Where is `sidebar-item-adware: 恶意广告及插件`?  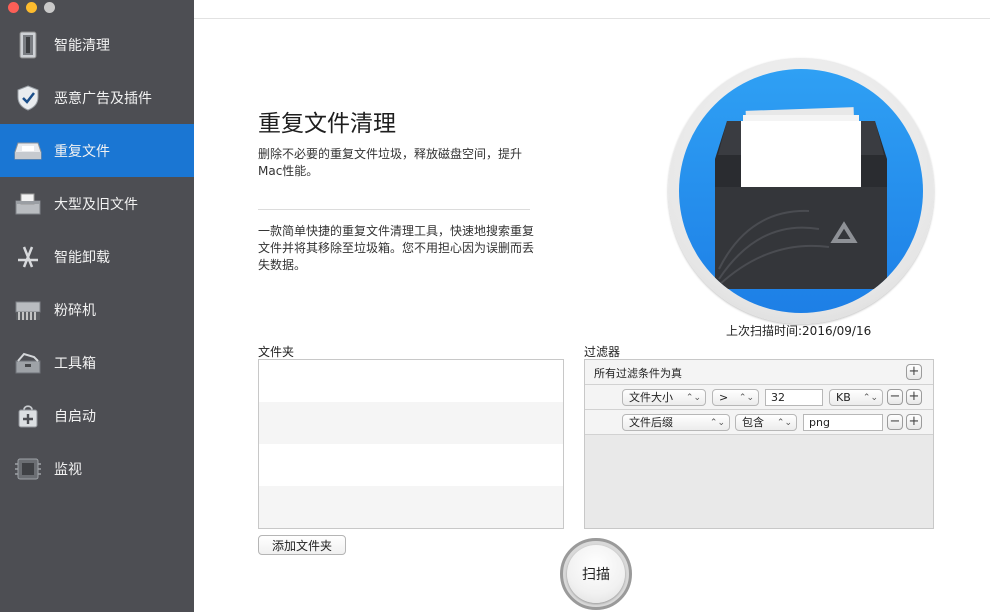 sidebar-item-adware: 恶意广告及插件 is located at coordinates (97, 97).